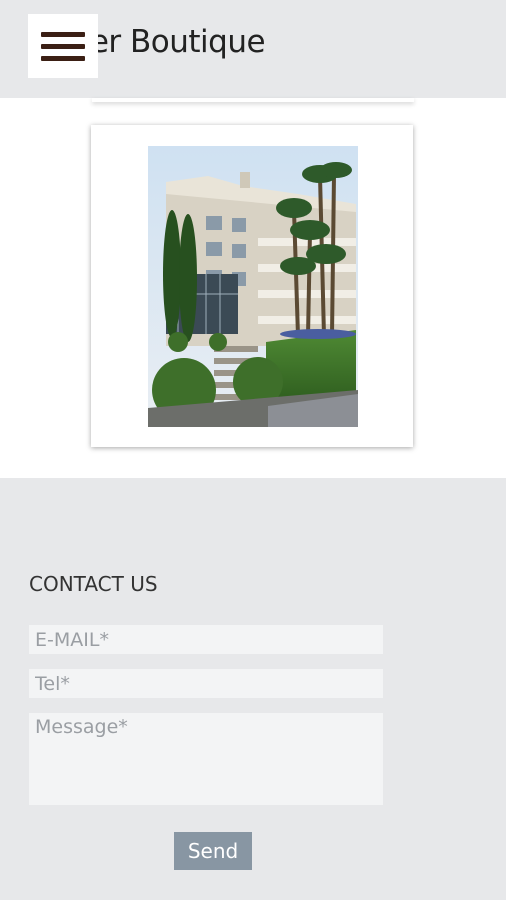 The image size is (506, 900). I want to click on message-field, so click(206, 759).